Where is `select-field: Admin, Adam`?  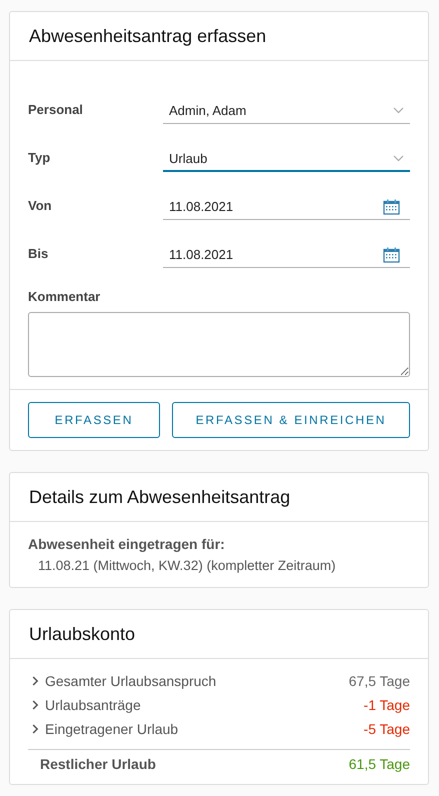
select-field: Admin, Adam is located at coordinates (286, 109).